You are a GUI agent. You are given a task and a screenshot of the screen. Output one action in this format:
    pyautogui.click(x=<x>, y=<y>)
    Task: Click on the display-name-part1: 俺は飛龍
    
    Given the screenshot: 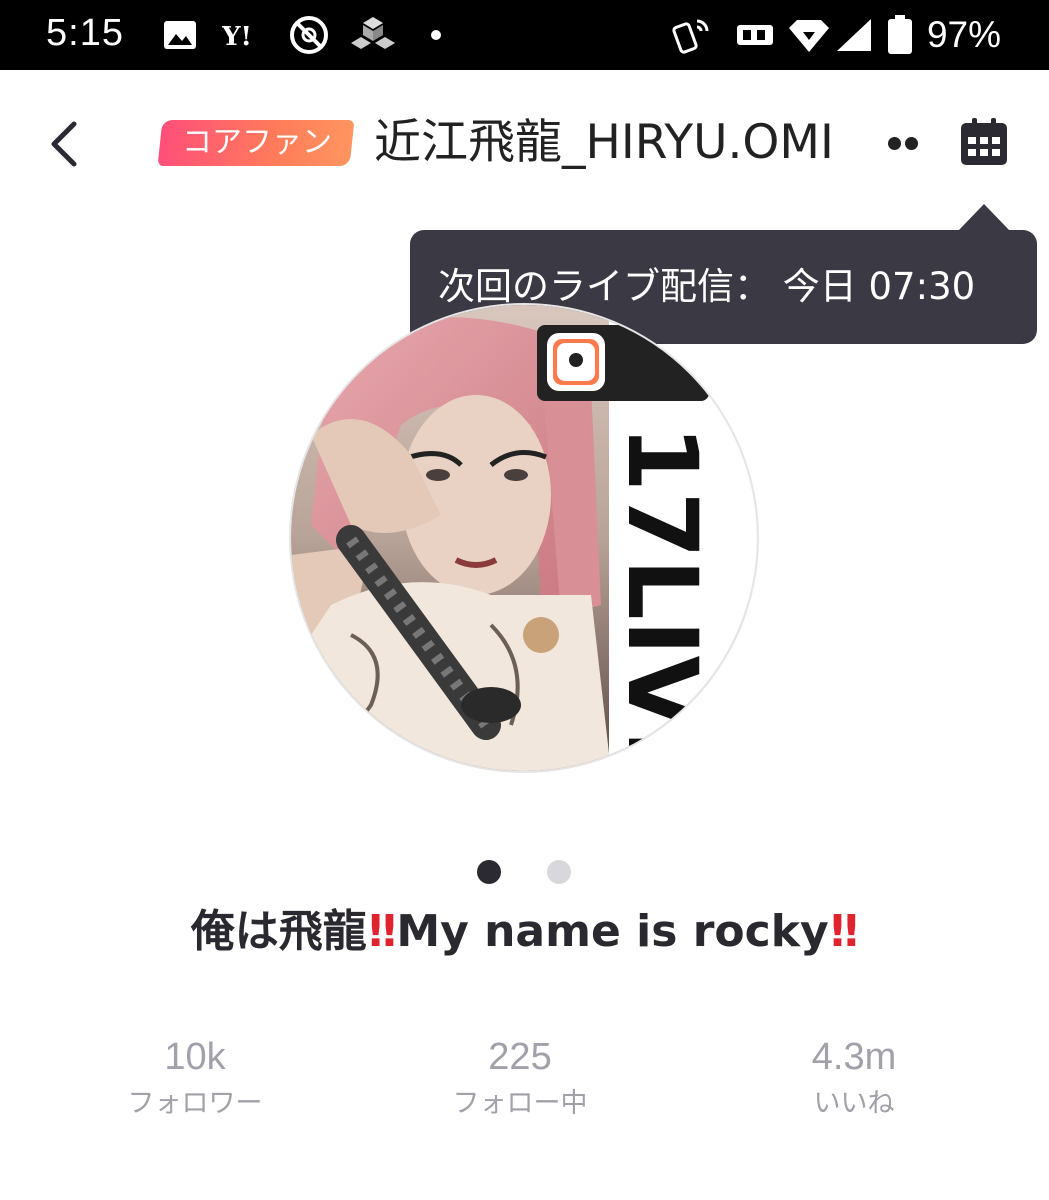 What is the action you would take?
    pyautogui.click(x=278, y=931)
    